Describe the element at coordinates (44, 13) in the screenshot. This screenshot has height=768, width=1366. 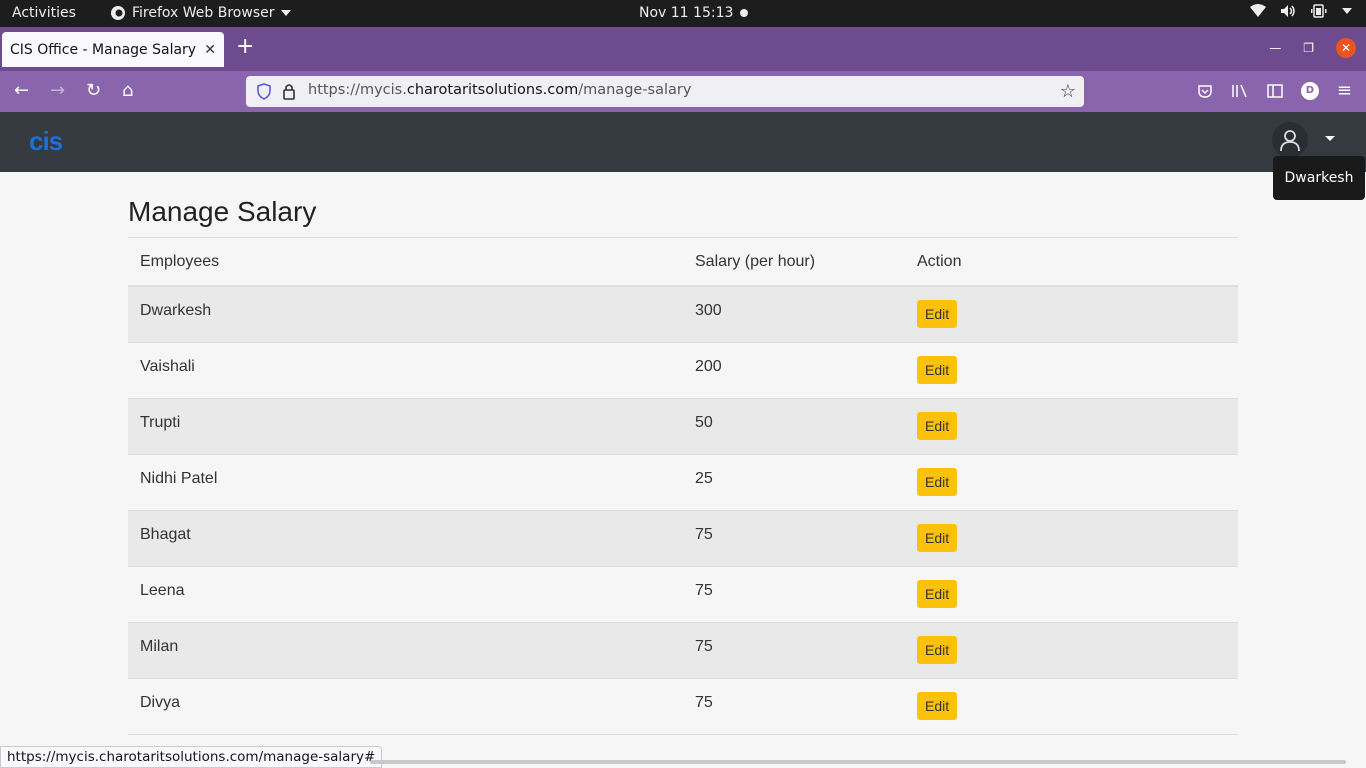
I see `activities-button: Activities` at that location.